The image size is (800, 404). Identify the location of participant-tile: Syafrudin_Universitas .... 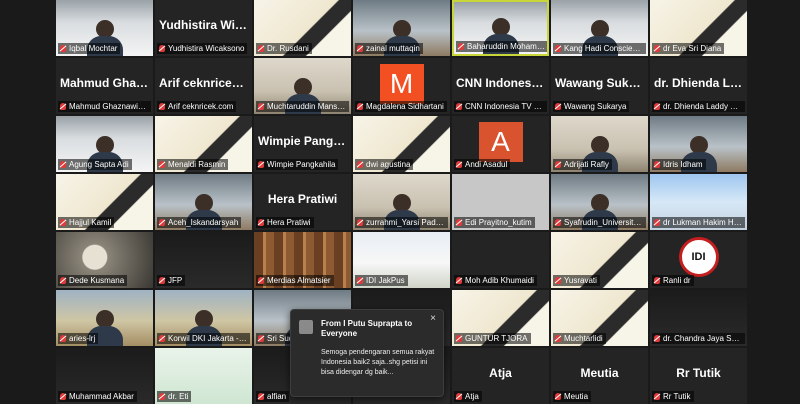
(599, 202).